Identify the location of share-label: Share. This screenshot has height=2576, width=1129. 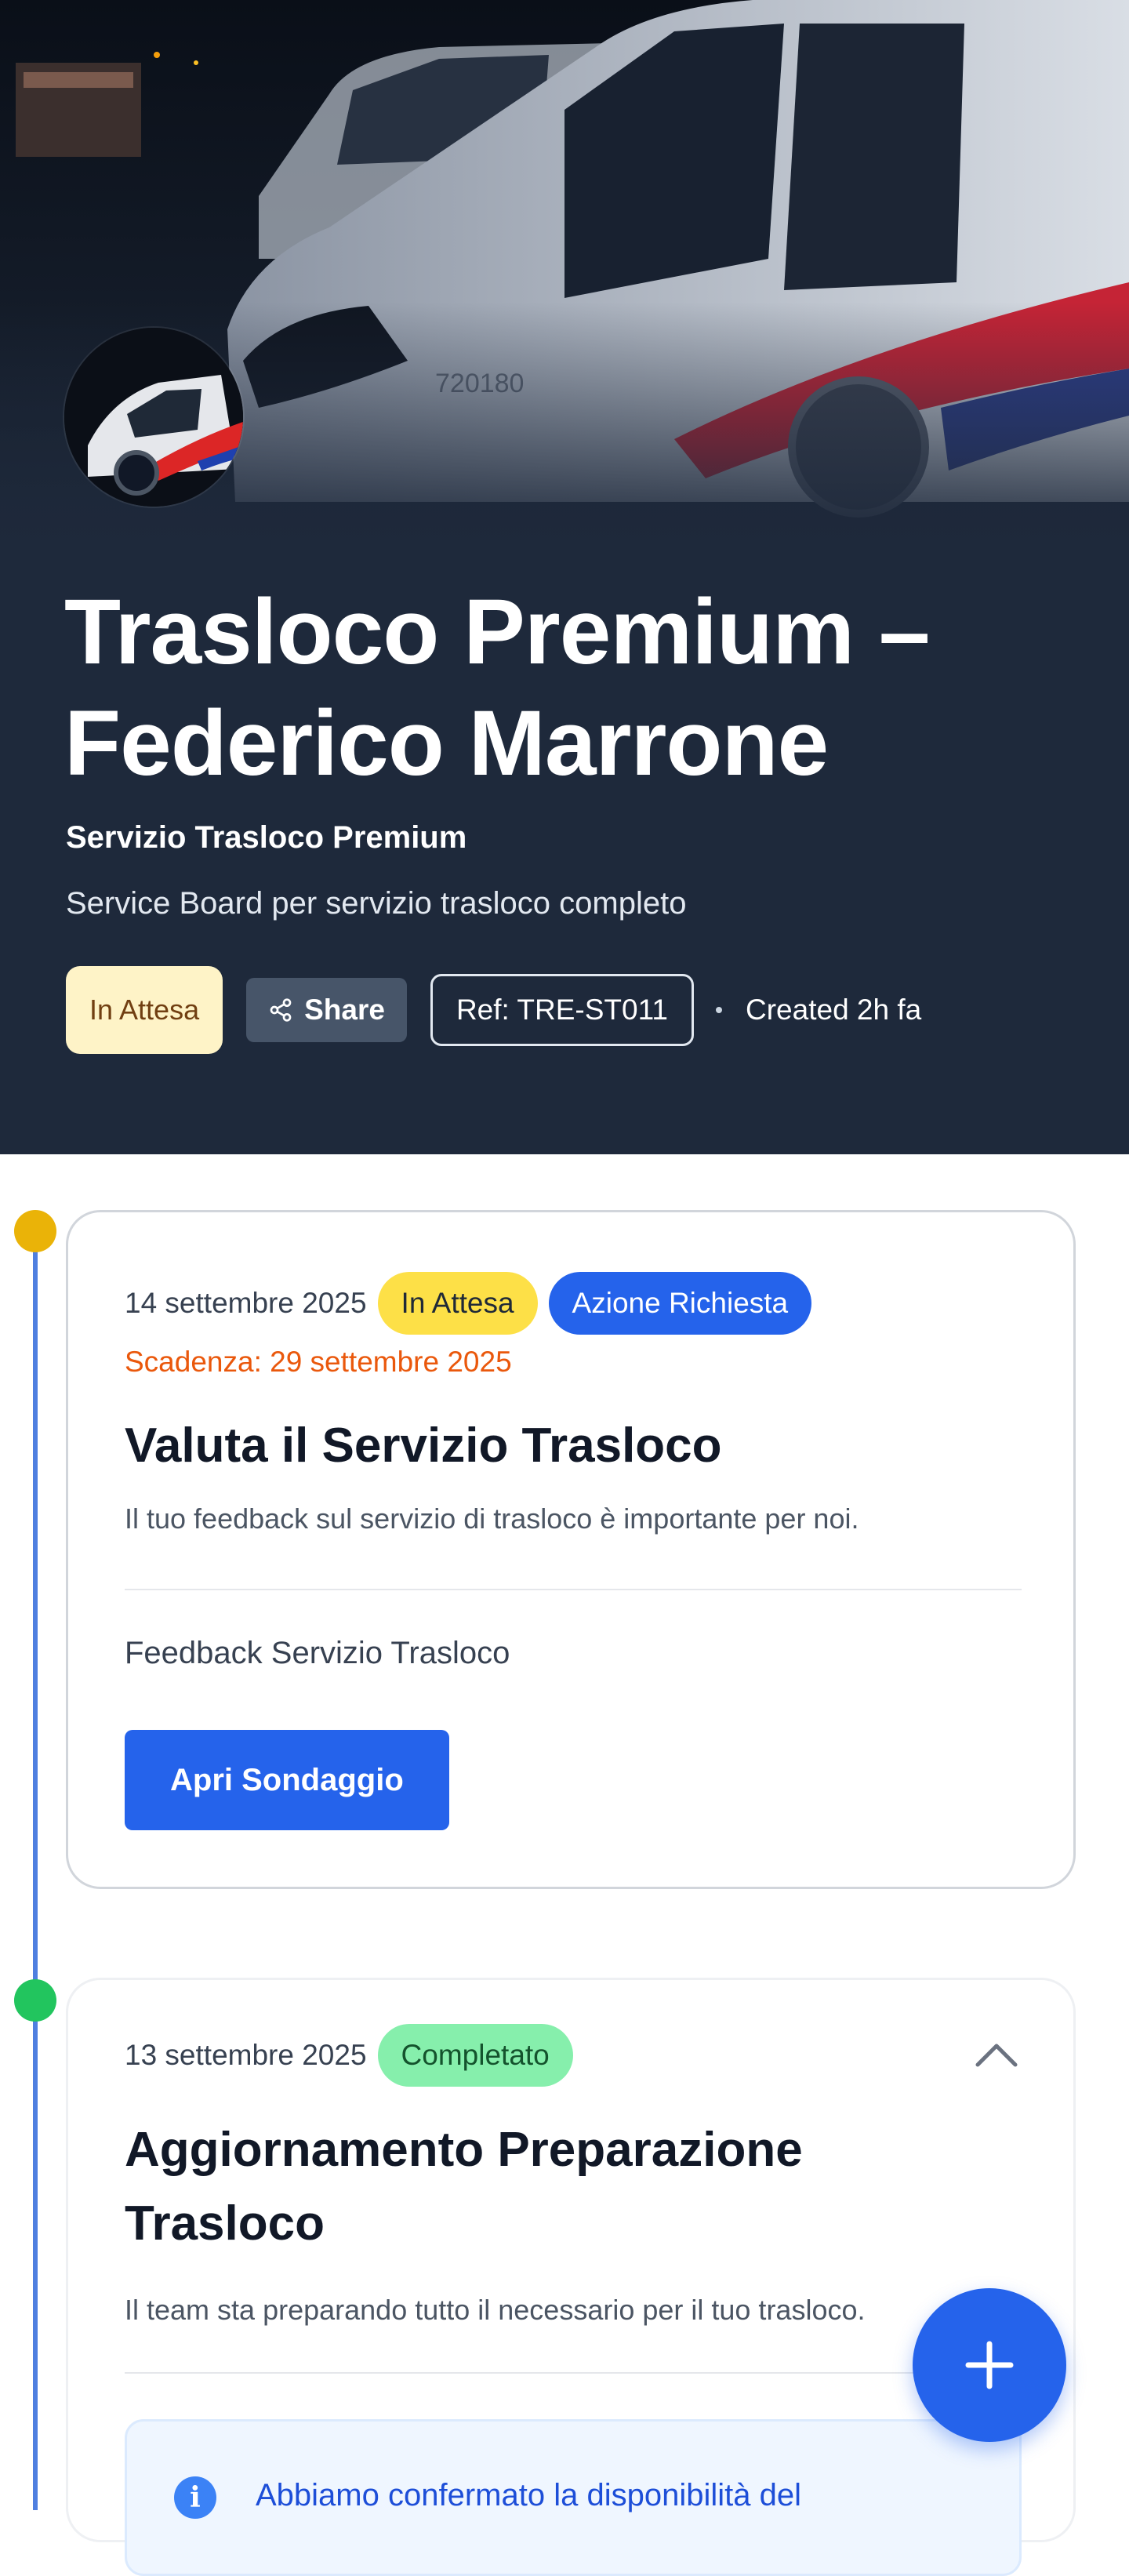
(344, 1010).